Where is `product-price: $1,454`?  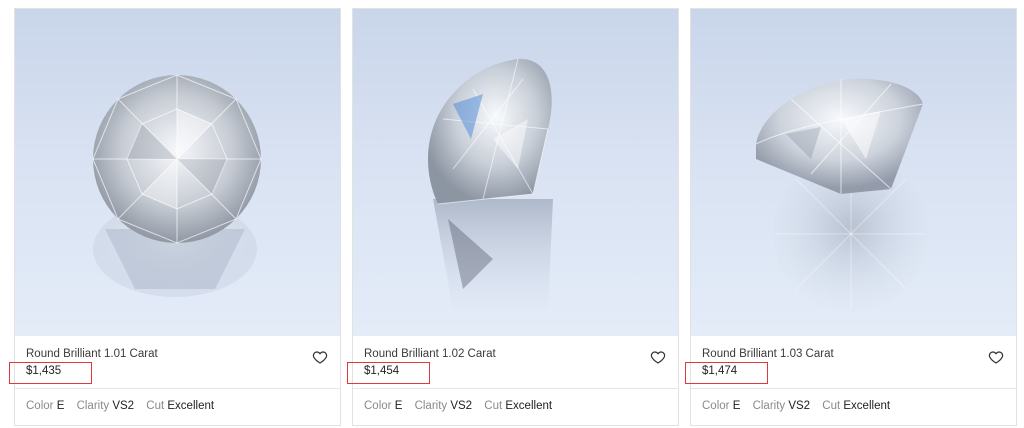 product-price: $1,454 is located at coordinates (382, 371).